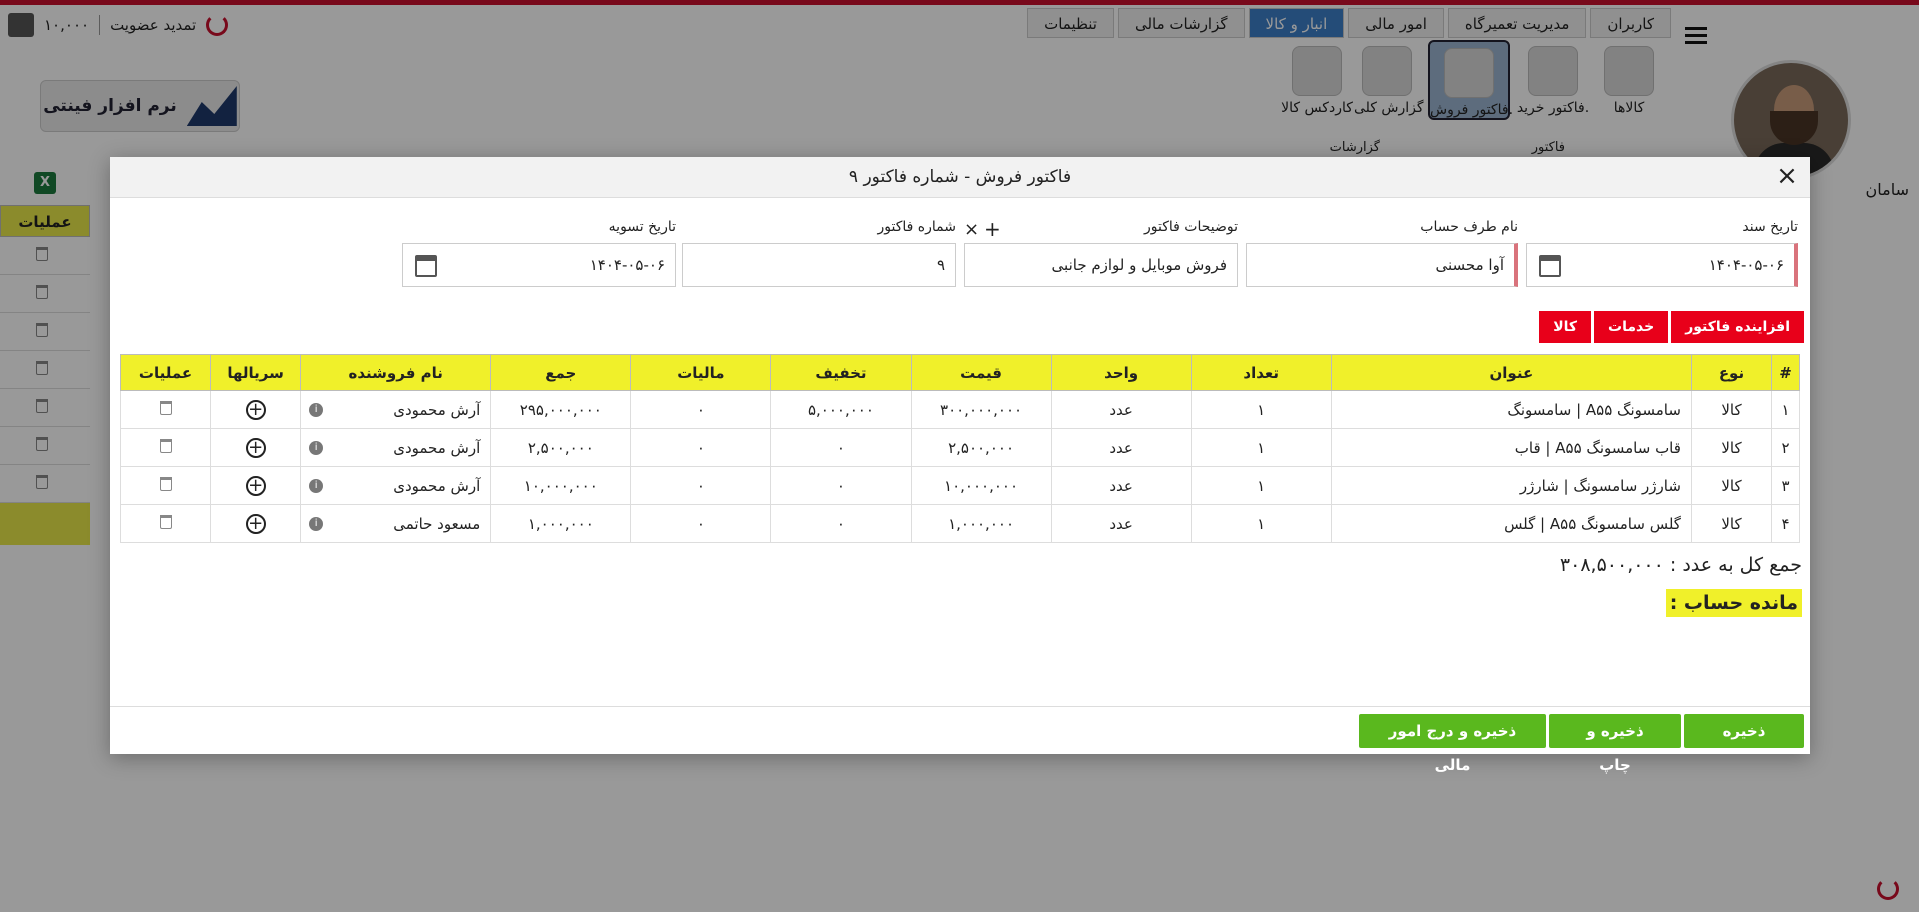 This screenshot has width=1919, height=912. I want to click on cell-discount: ۵,۰۰۰,۰۰۰, so click(841, 409).